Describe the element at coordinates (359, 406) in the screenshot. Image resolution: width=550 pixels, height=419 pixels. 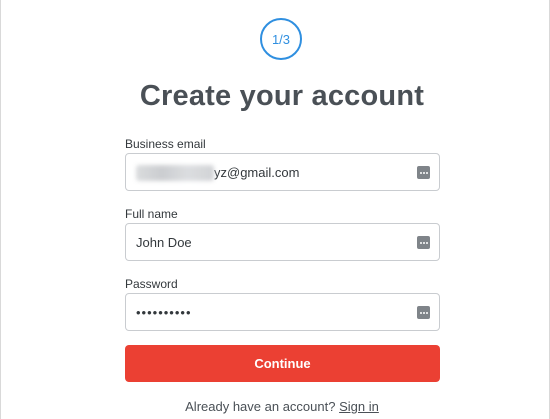
I see `sign-in-link: Sign in` at that location.